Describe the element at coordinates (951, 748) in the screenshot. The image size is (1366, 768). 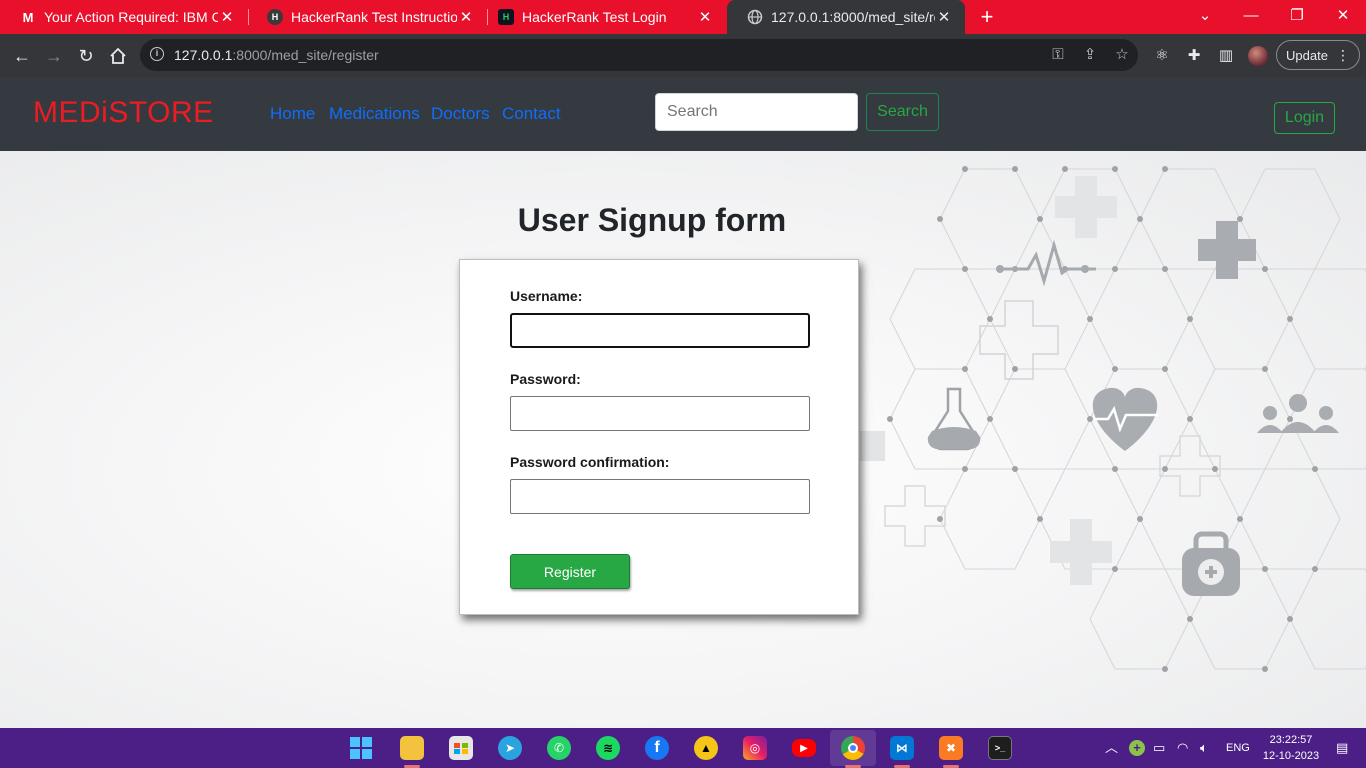
I see `xampp-icon: ✖` at that location.